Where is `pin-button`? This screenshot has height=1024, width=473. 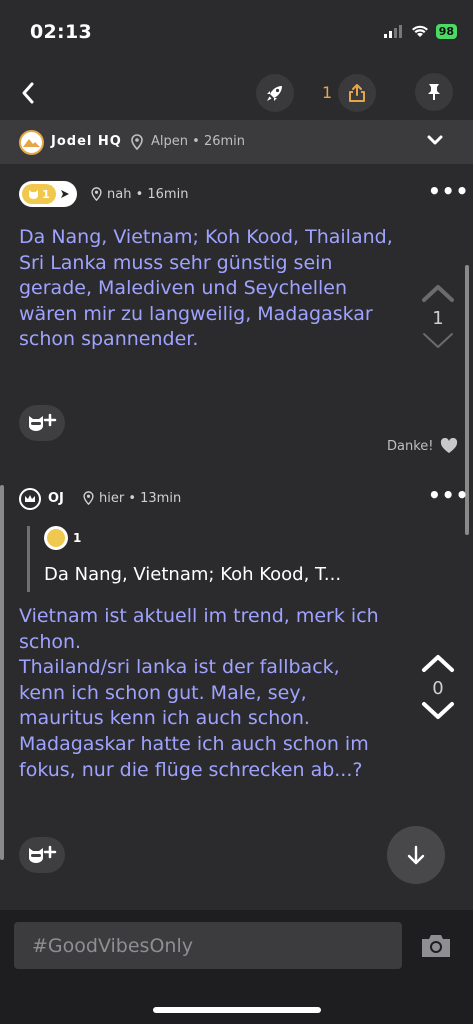 pin-button is located at coordinates (434, 92).